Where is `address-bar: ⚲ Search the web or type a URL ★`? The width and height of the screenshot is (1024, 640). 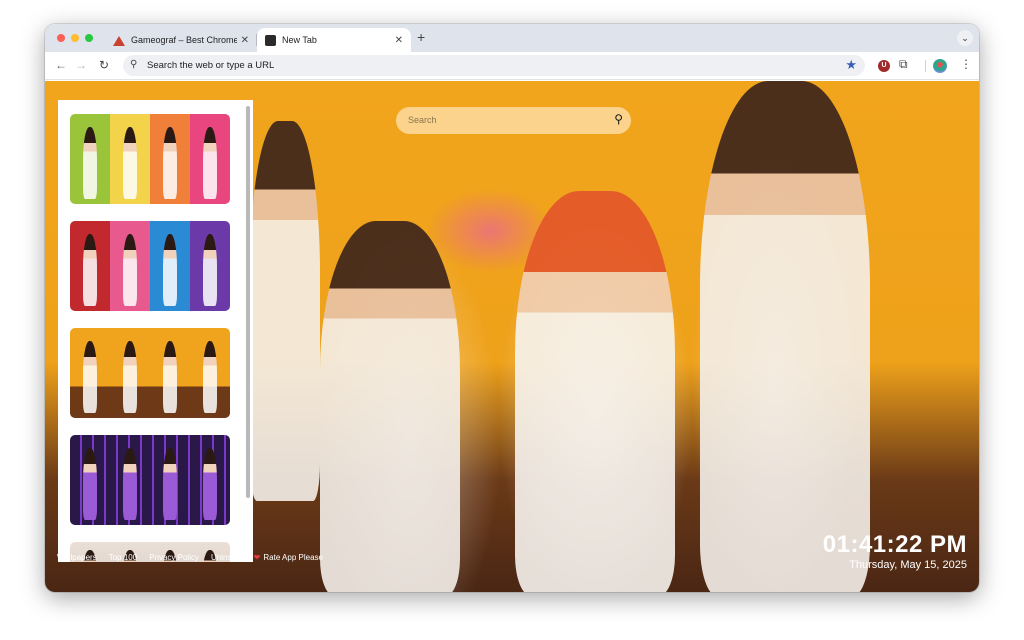 address-bar: ⚲ Search the web or type a URL ★ is located at coordinates (494, 65).